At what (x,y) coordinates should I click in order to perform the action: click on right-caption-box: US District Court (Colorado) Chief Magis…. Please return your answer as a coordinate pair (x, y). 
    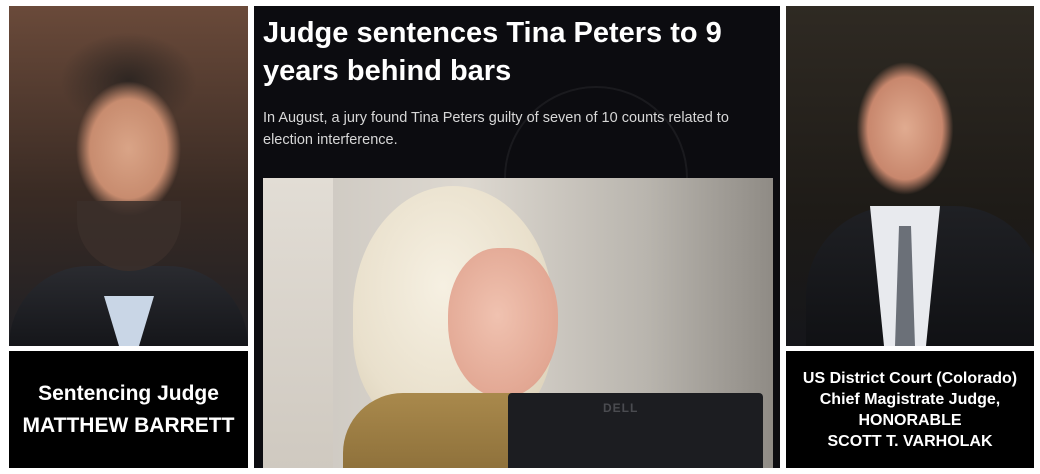
    Looking at the image, I should click on (910, 409).